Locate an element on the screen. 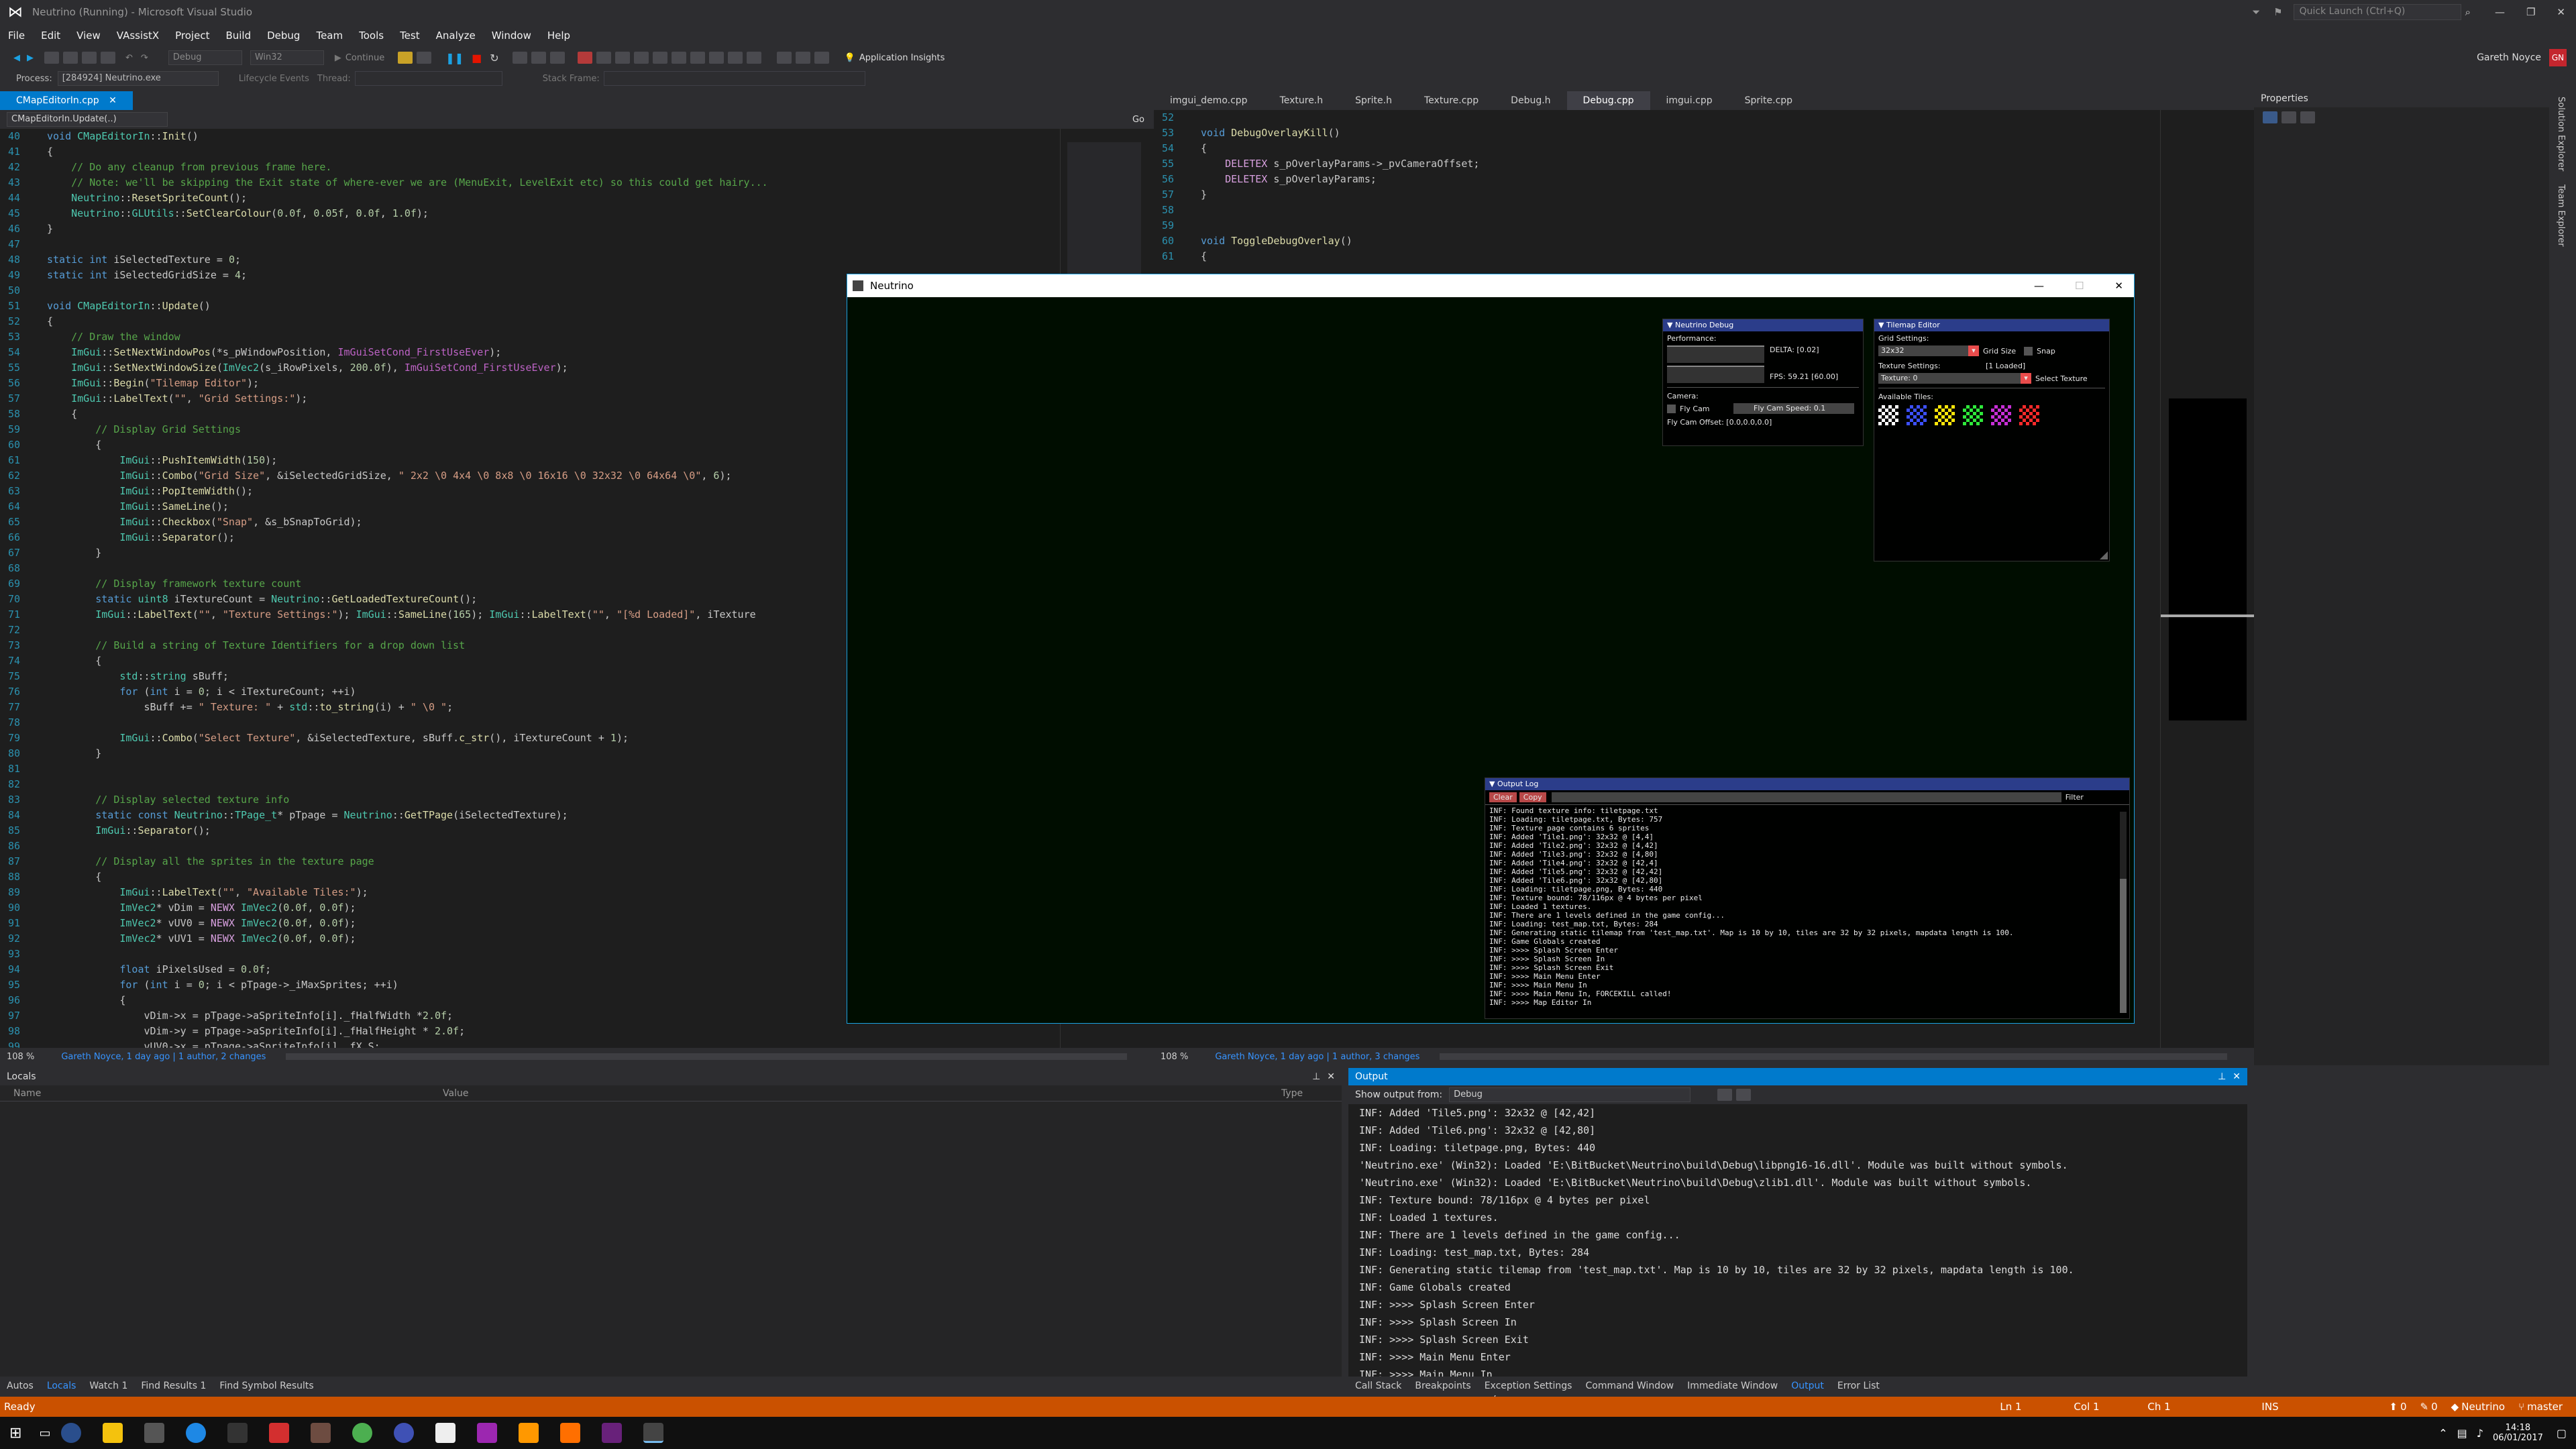 The height and width of the screenshot is (1449, 2576). tab-debug-cpp: Debug.cpp is located at coordinates (1608, 100).